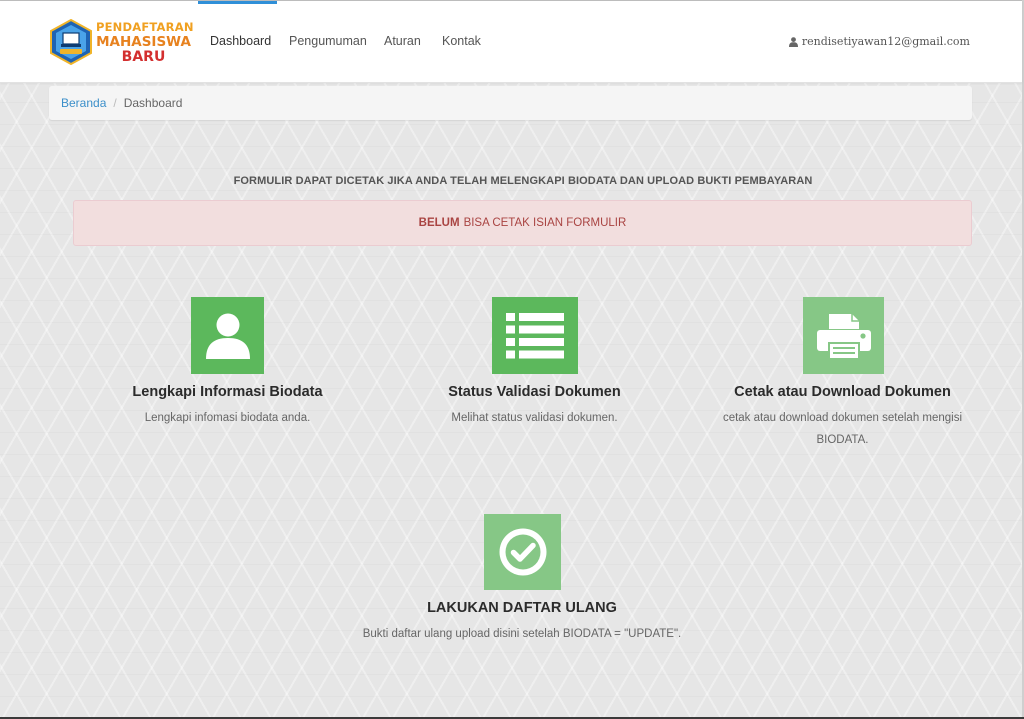  What do you see at coordinates (534, 418) in the screenshot?
I see `feature-validasi-desc: Melihat status validasi dokumen.` at bounding box center [534, 418].